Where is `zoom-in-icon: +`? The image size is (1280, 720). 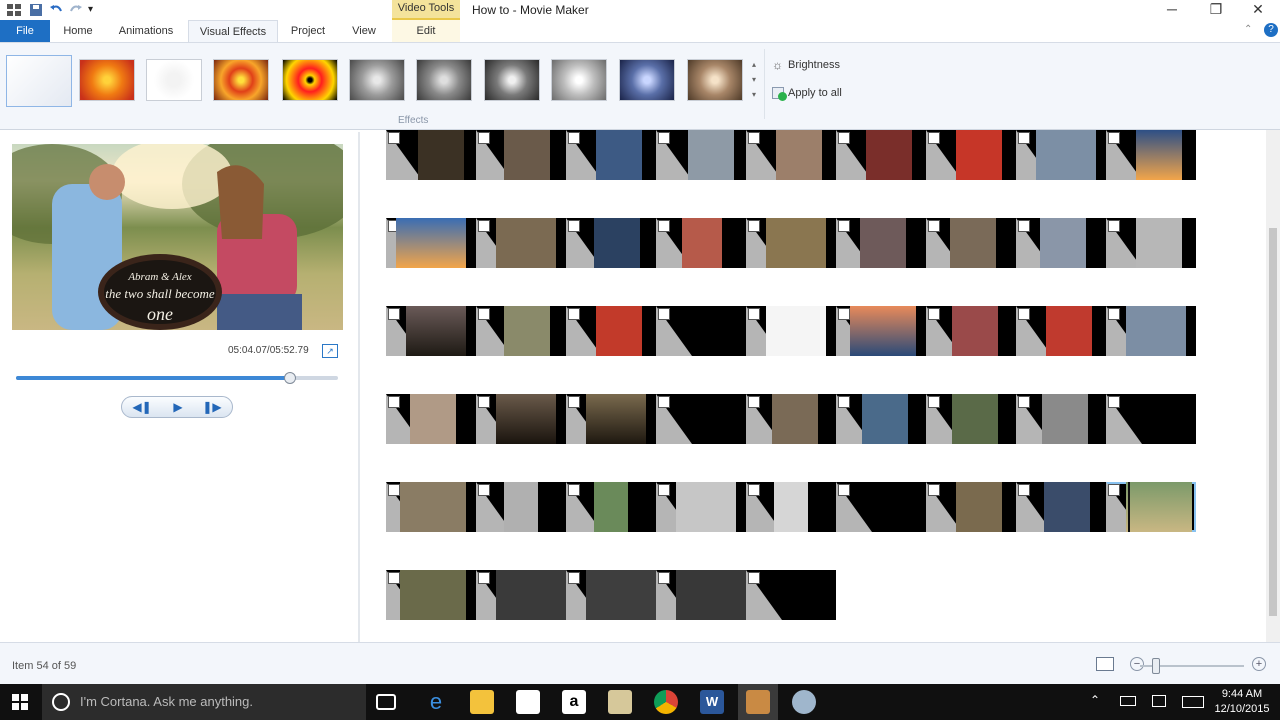 zoom-in-icon: + is located at coordinates (1259, 664).